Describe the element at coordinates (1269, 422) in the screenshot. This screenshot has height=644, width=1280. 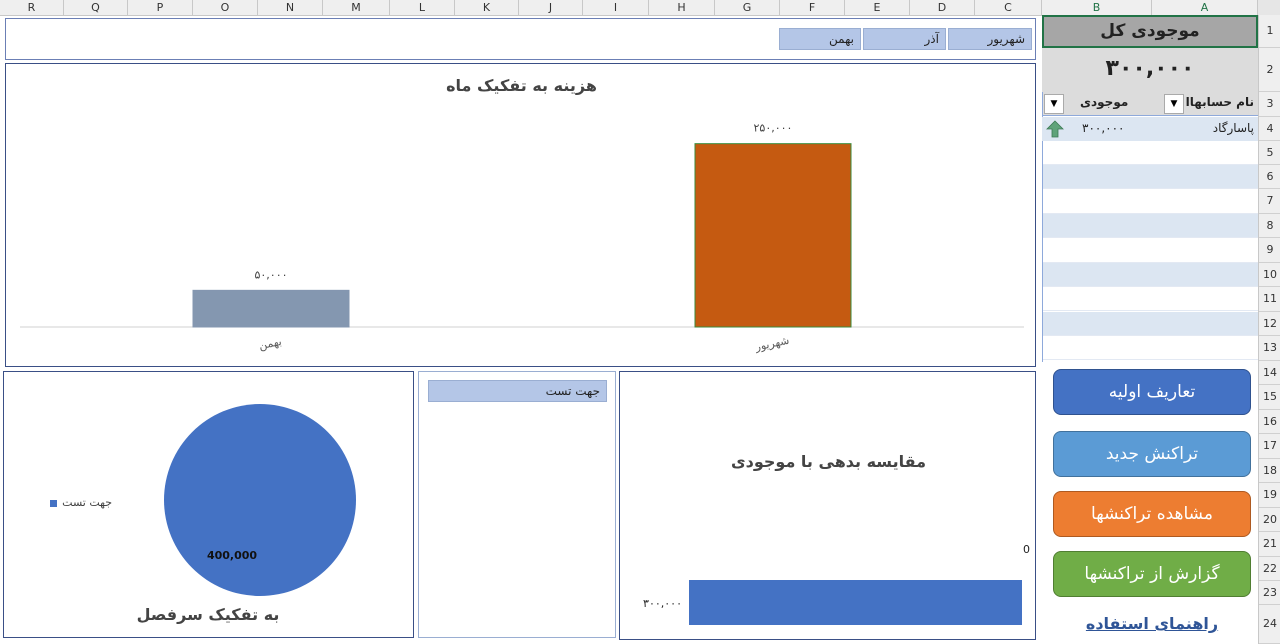
I see `row-header-16: 16` at that location.